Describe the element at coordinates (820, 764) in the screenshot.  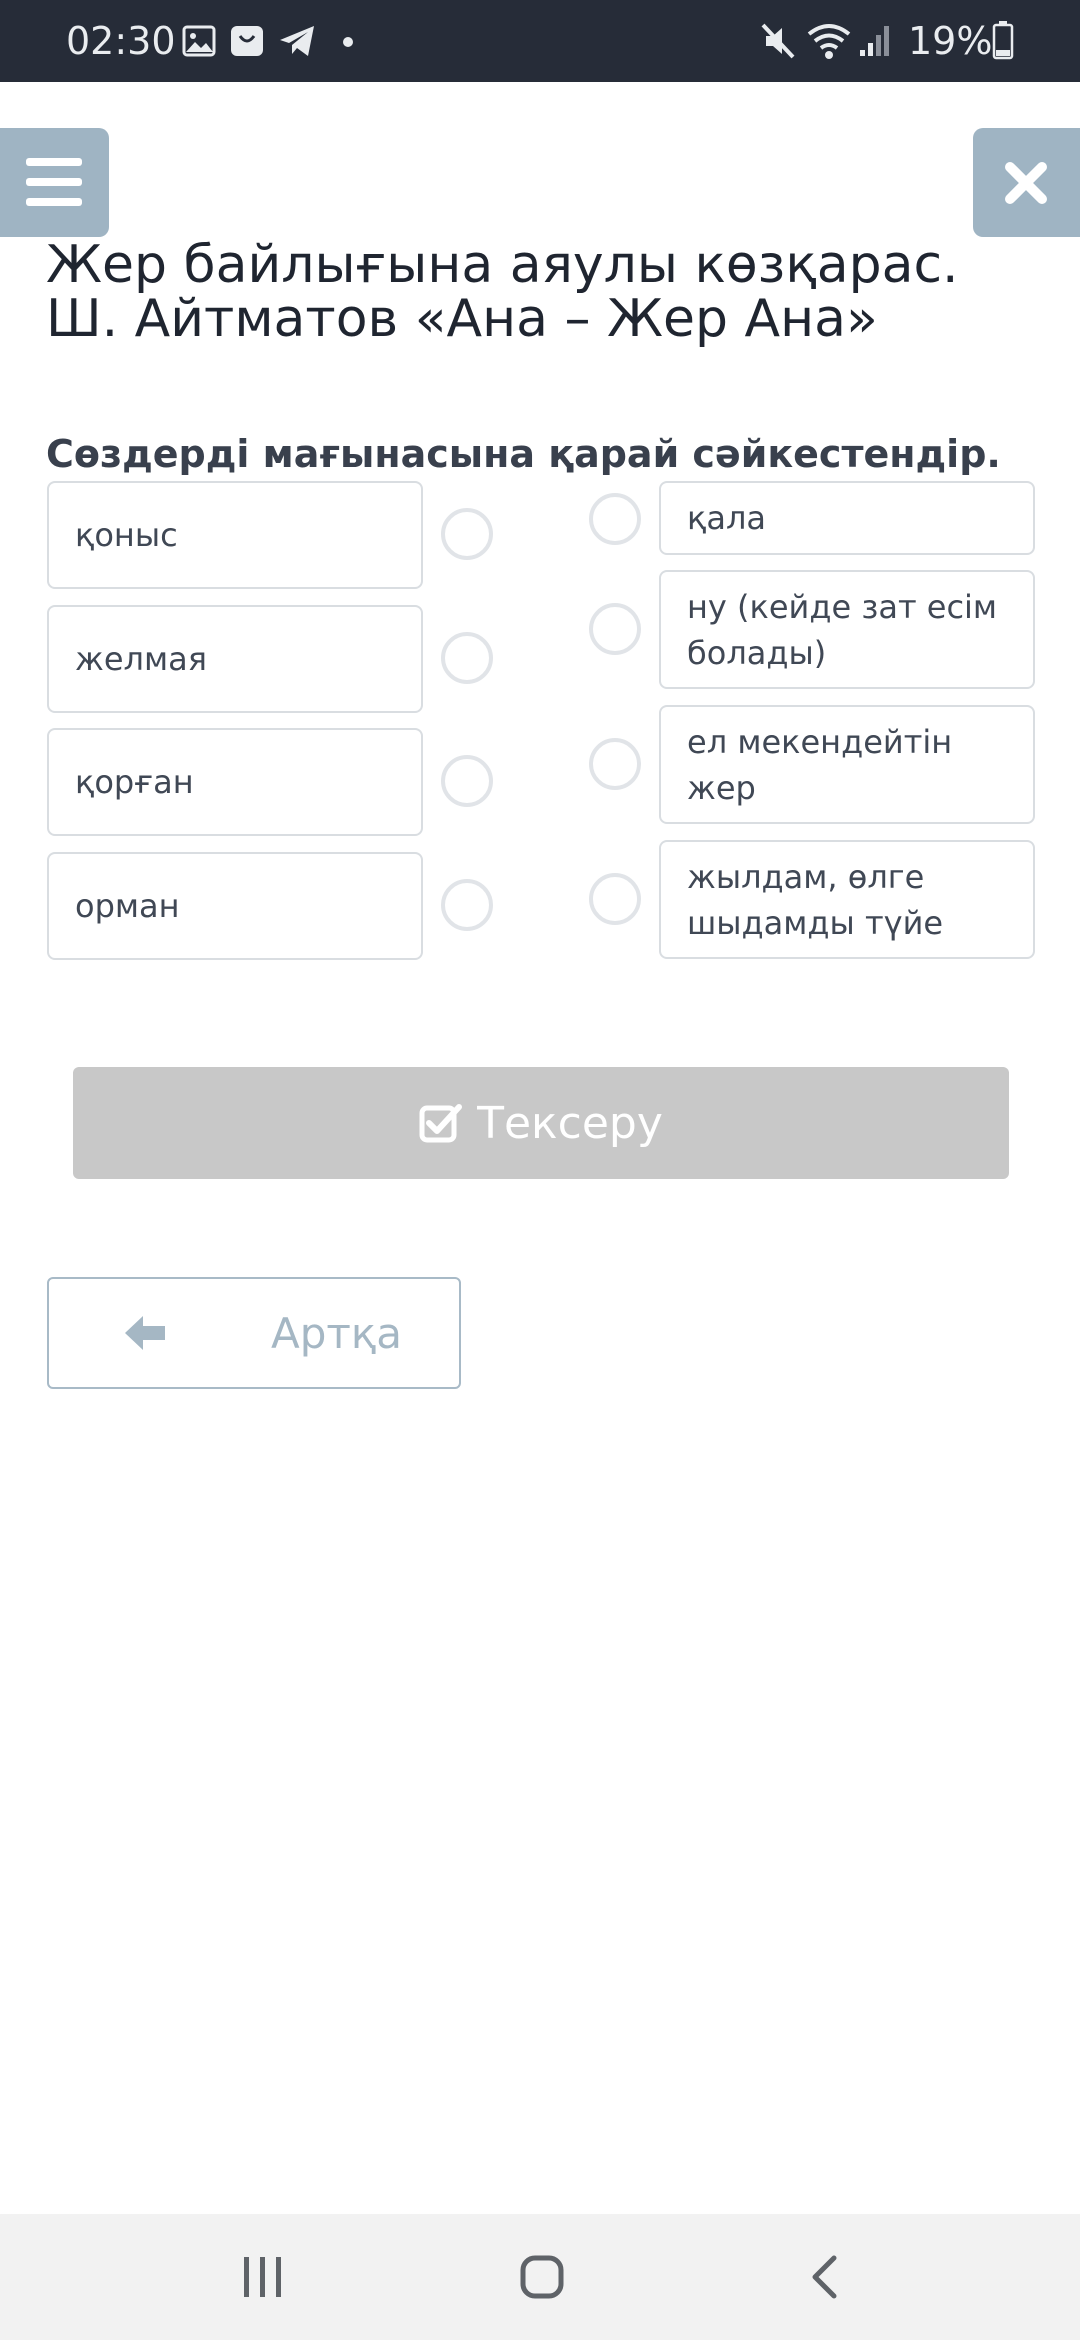
I see `right-item-label: ел мекендейтін жер` at that location.